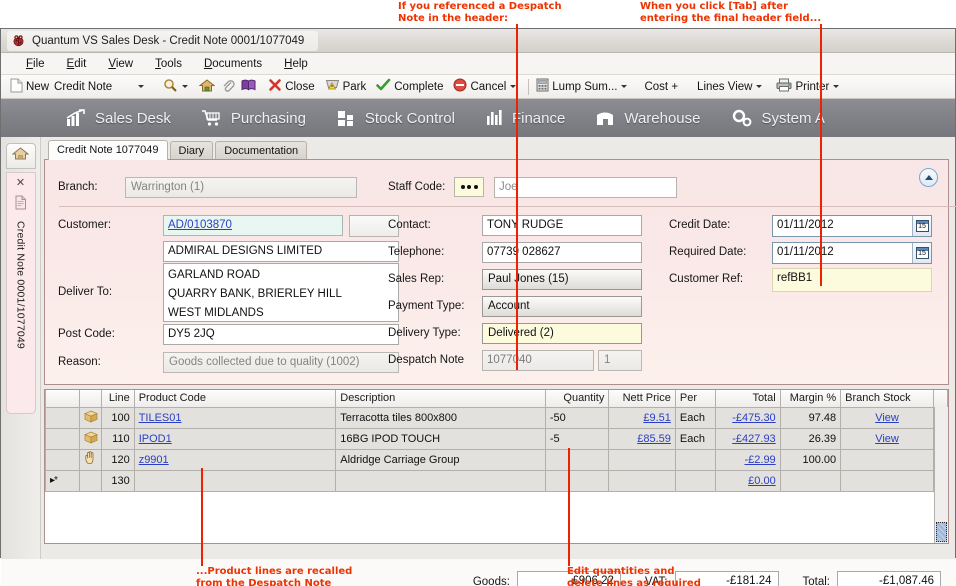  What do you see at coordinates (120, 64) in the screenshot?
I see `menu-view: View` at bounding box center [120, 64].